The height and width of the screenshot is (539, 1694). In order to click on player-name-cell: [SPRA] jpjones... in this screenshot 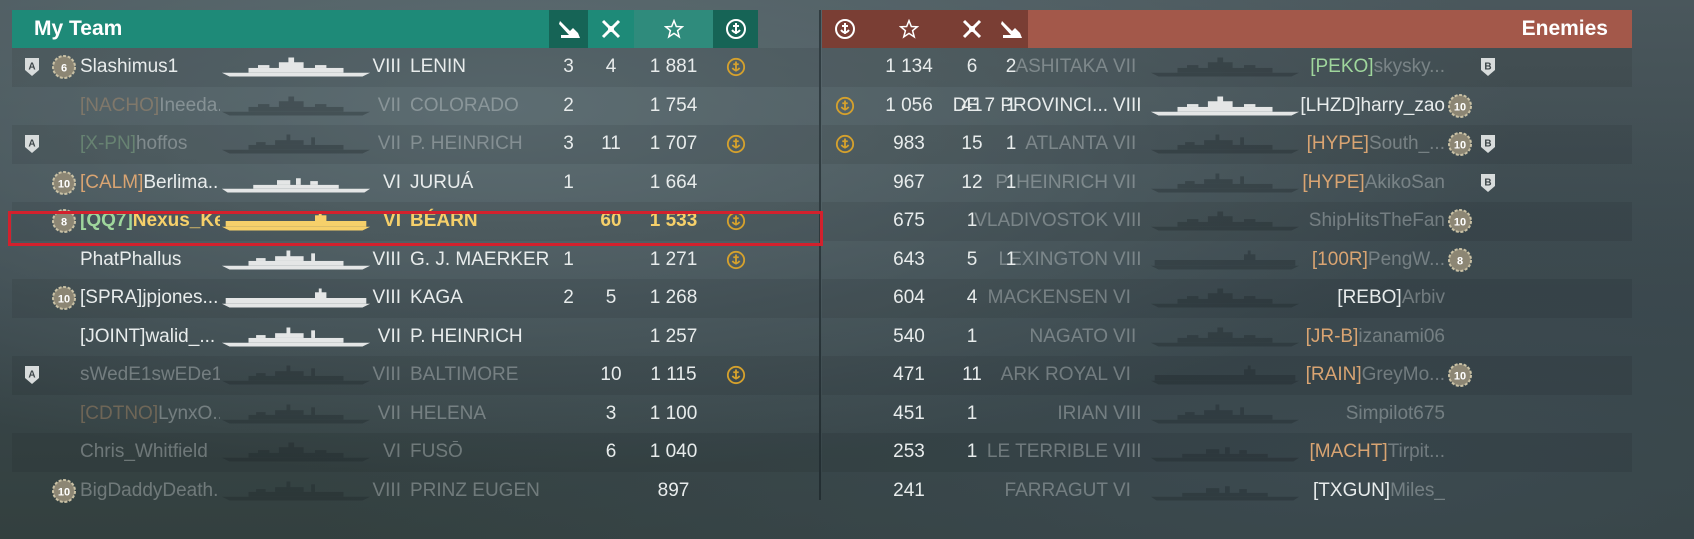, I will do `click(150, 298)`.